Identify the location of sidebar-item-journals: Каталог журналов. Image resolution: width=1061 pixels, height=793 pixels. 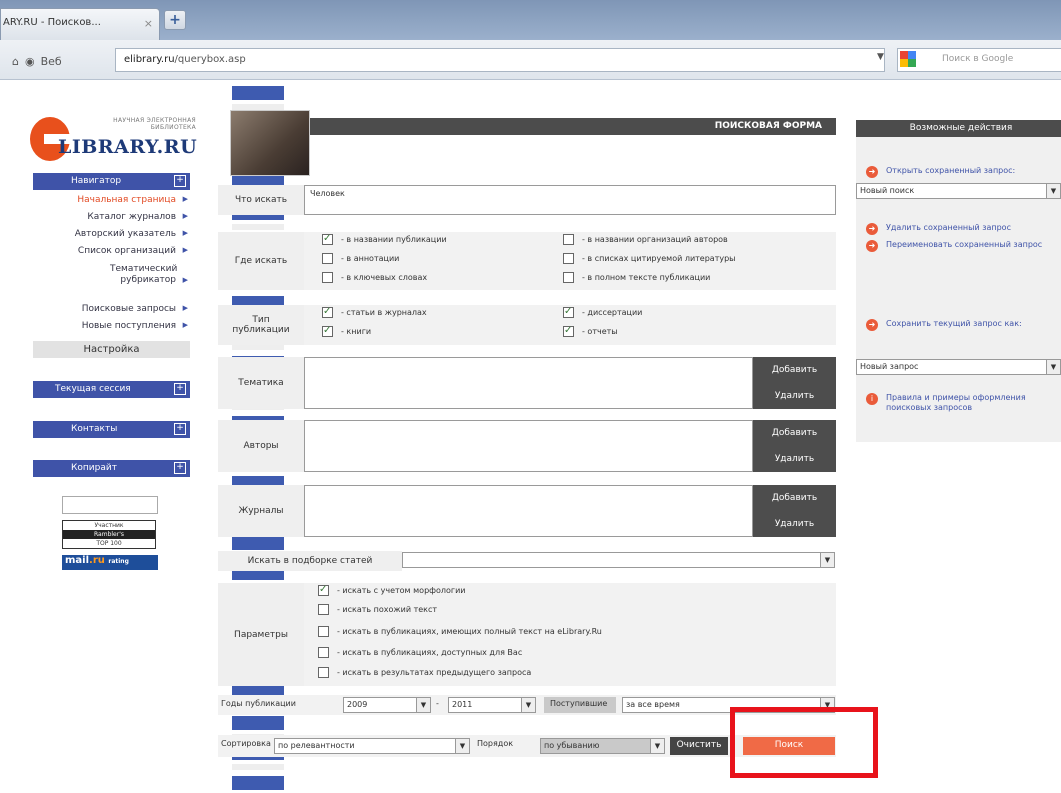
(110, 217).